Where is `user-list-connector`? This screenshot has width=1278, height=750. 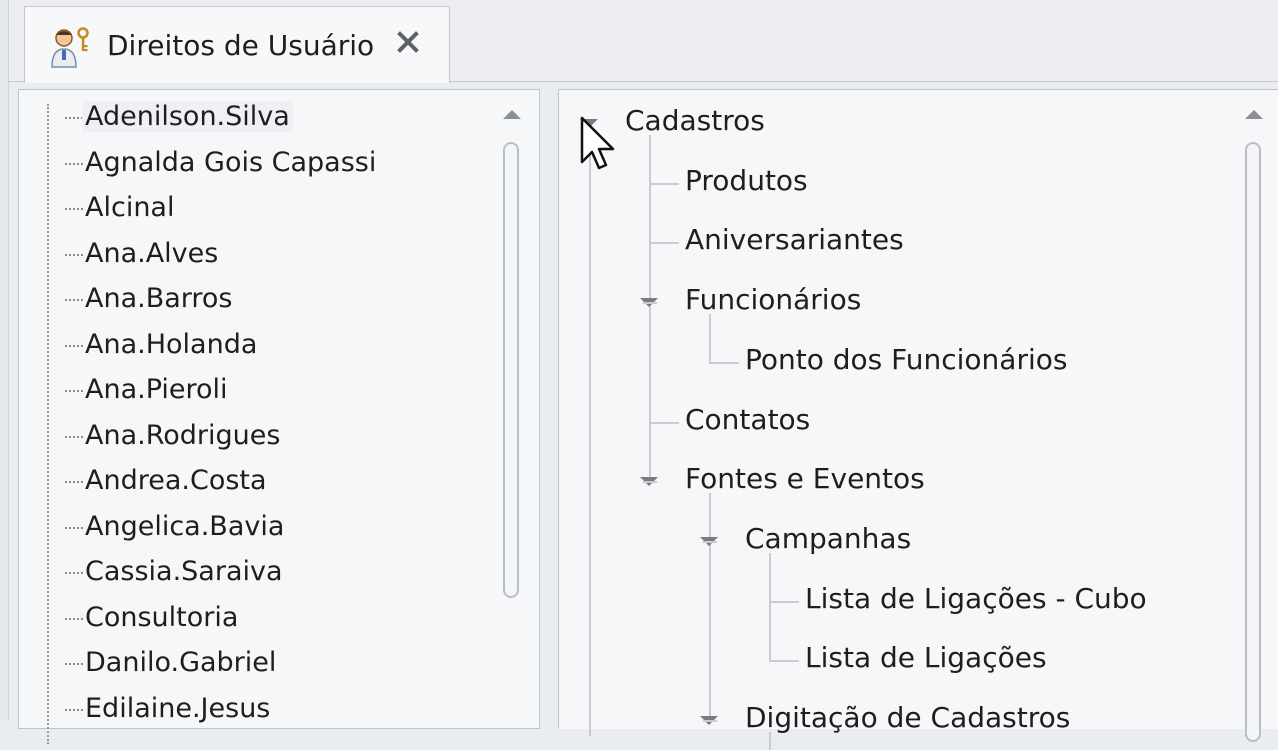 user-list-connector is located at coordinates (48, 424).